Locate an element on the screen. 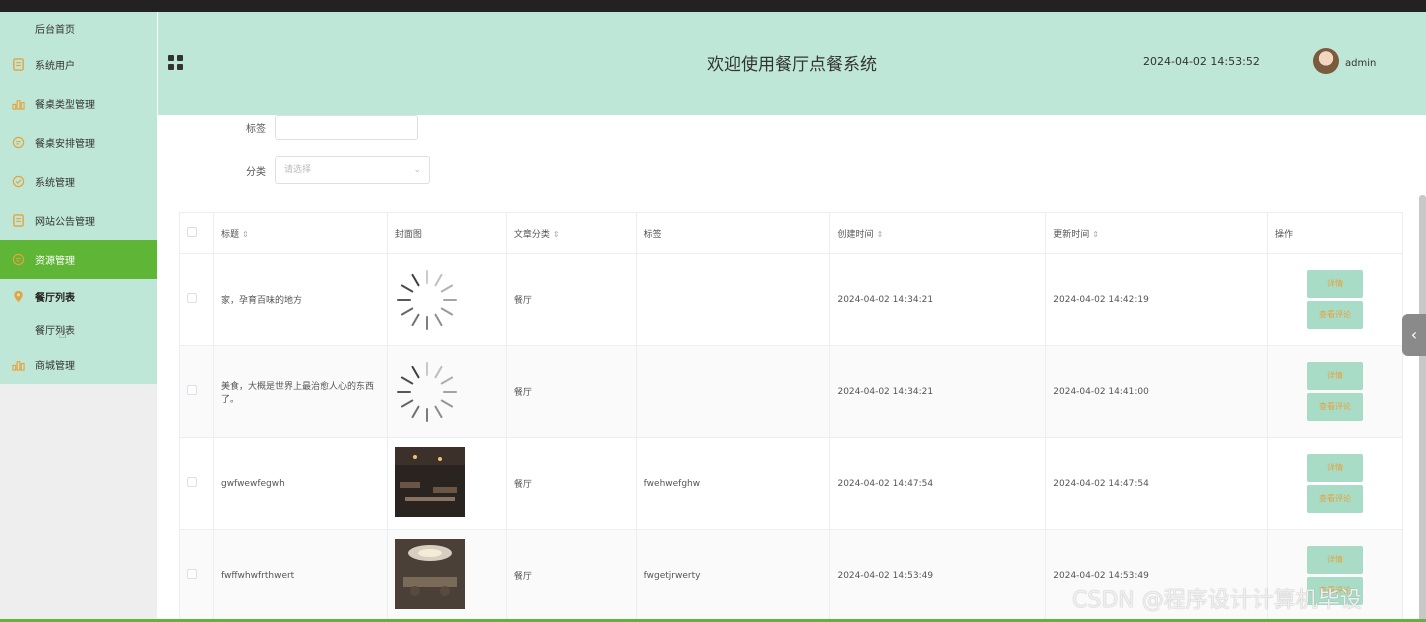 The image size is (1426, 622). col-header-actions: 操作 is located at coordinates (1335, 233).